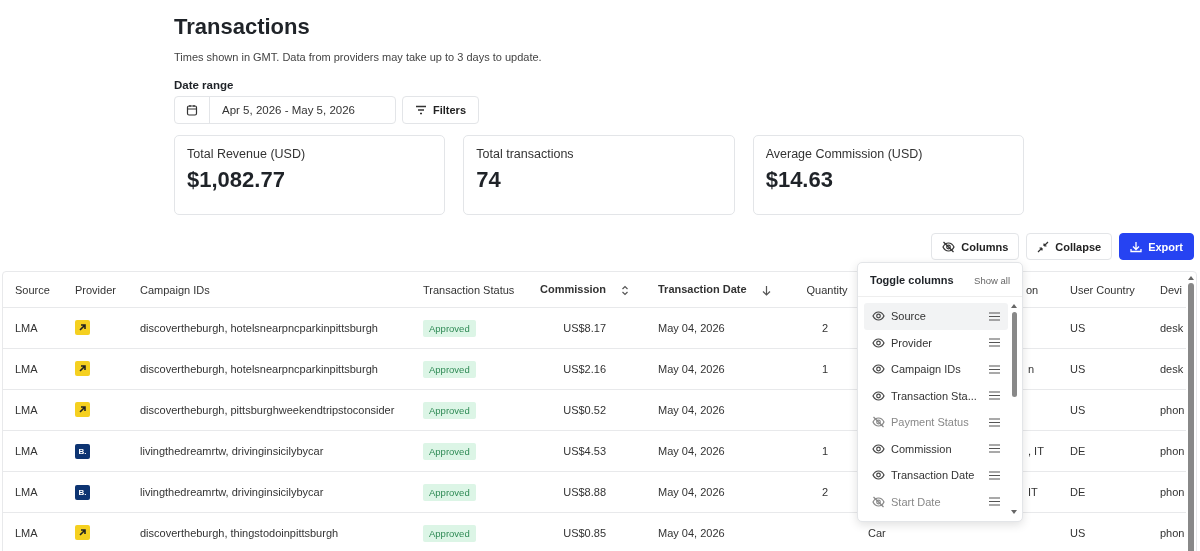  Describe the element at coordinates (1136, 246) in the screenshot. I see `download-icon` at that location.